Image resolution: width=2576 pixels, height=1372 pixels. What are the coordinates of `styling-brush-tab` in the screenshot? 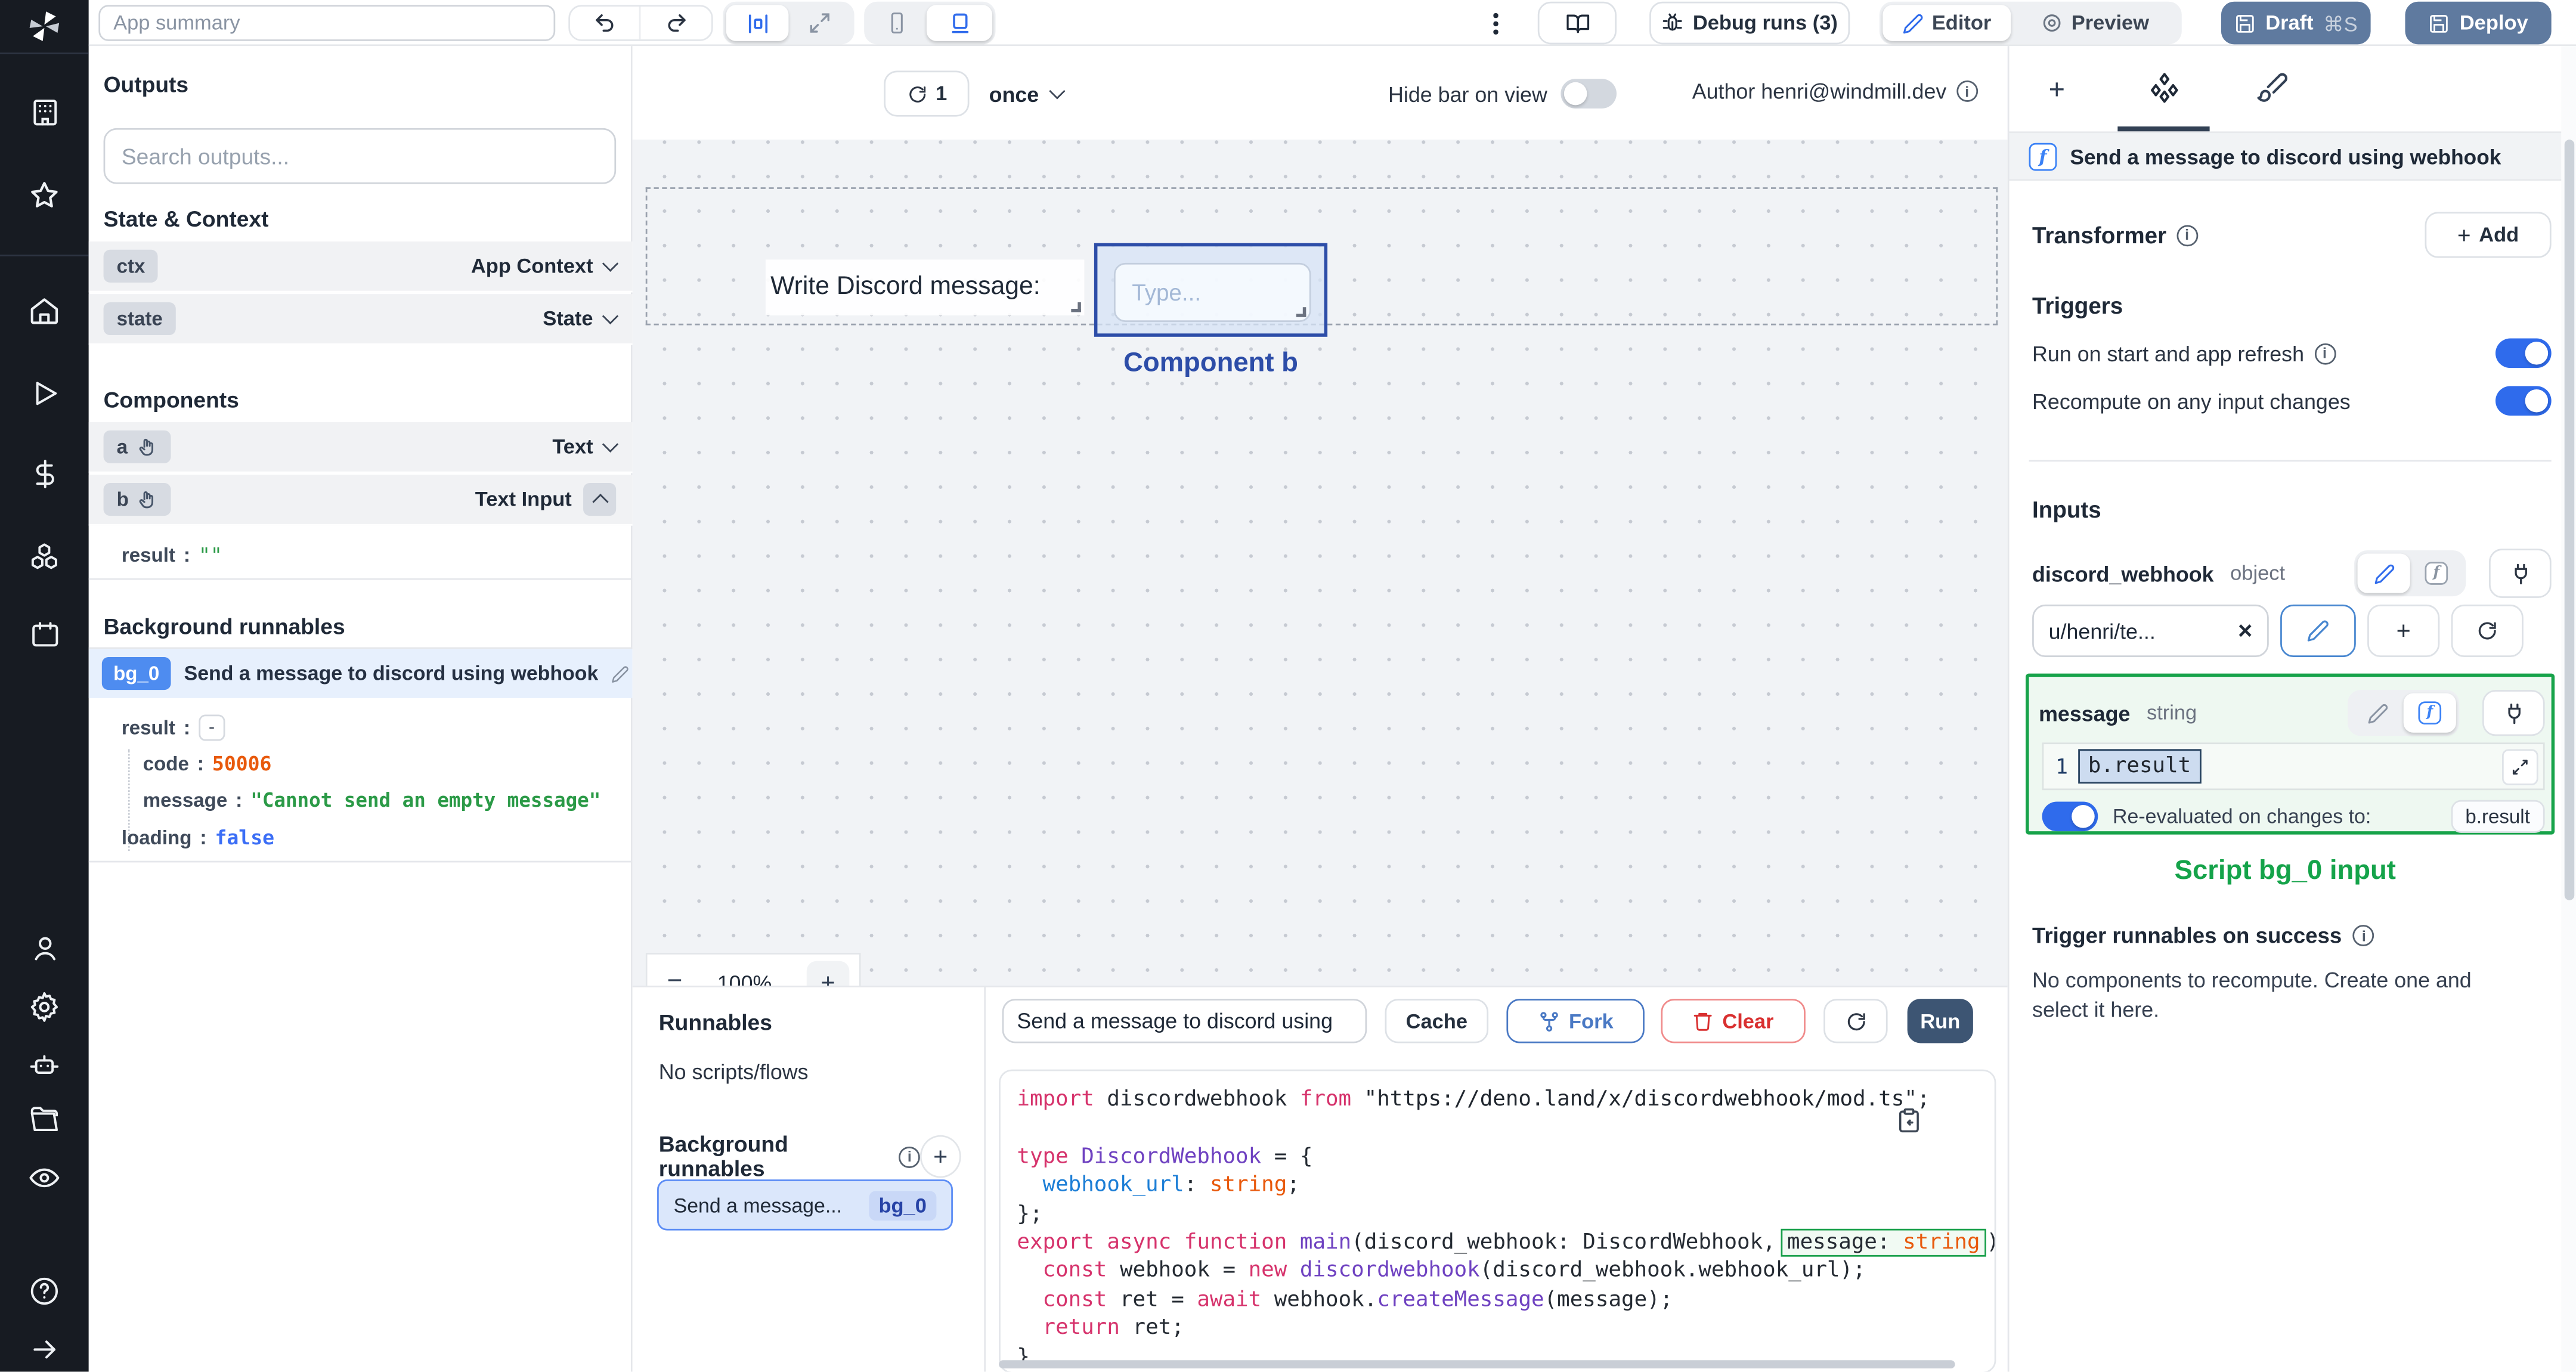 It's located at (2273, 86).